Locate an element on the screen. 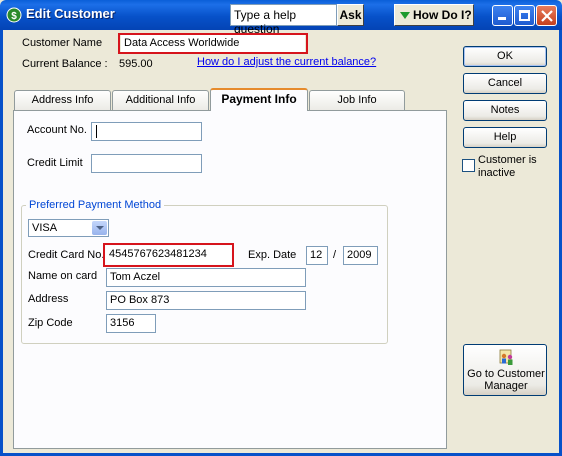  ok-button: OK is located at coordinates (505, 56).